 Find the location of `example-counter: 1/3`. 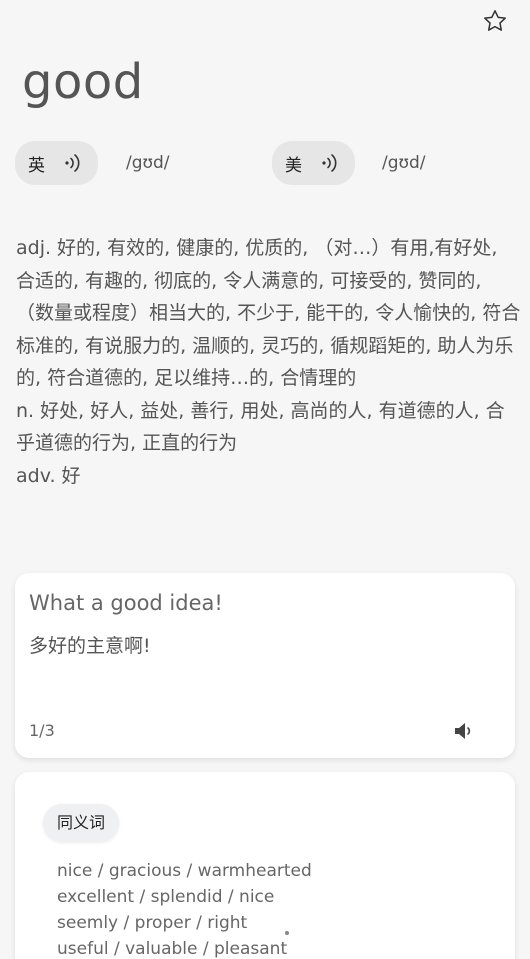

example-counter: 1/3 is located at coordinates (42, 730).